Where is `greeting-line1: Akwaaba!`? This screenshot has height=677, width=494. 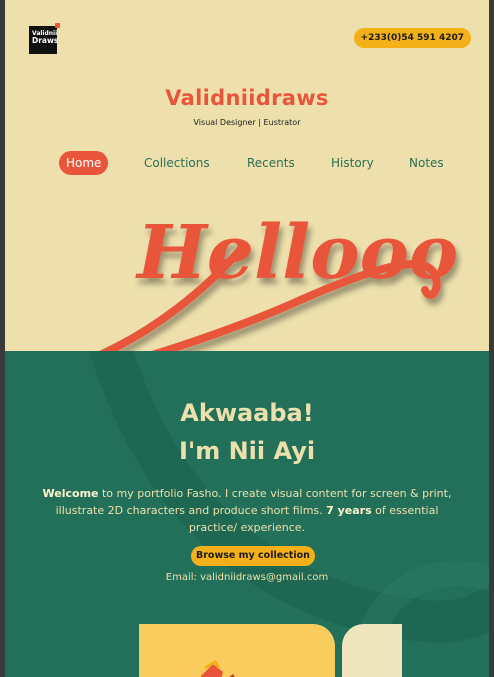 greeting-line1: Akwaaba! is located at coordinates (247, 413).